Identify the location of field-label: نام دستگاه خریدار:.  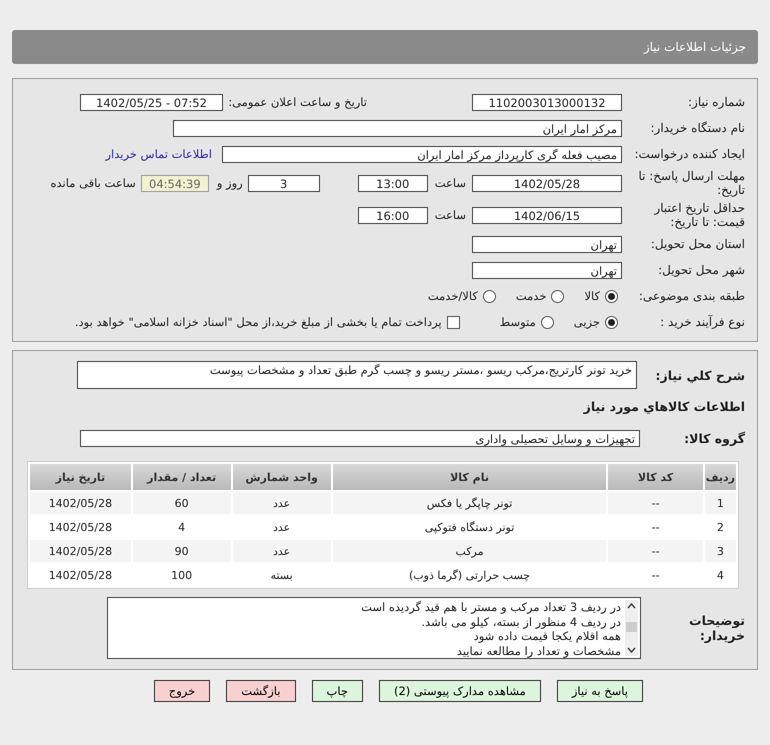
(697, 128).